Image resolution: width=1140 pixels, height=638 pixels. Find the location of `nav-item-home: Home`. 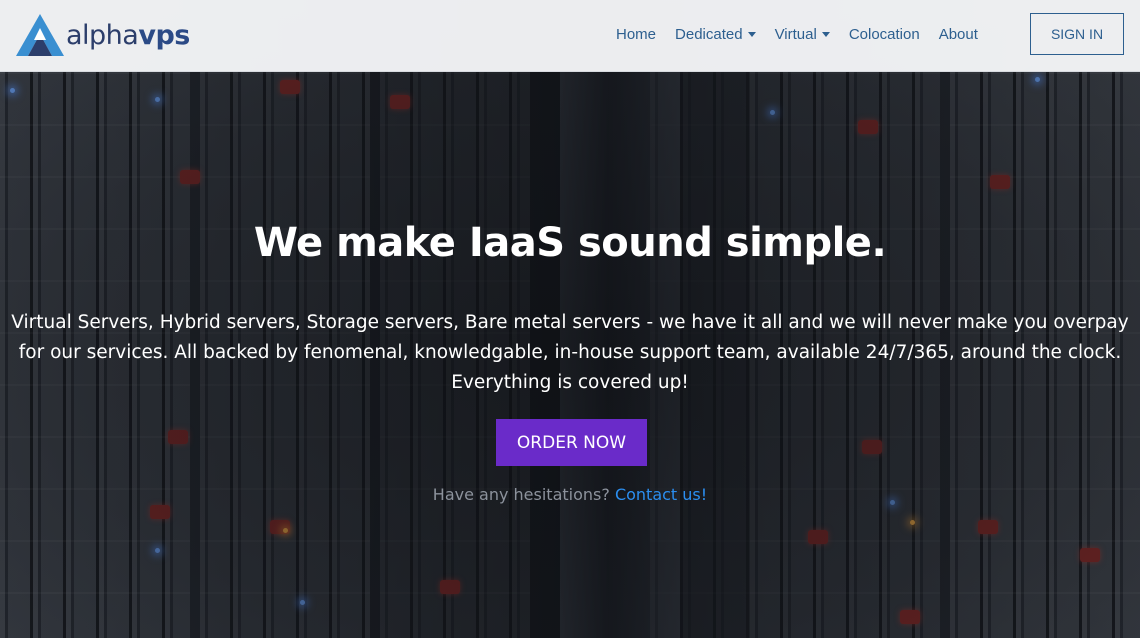

nav-item-home: Home is located at coordinates (636, 34).